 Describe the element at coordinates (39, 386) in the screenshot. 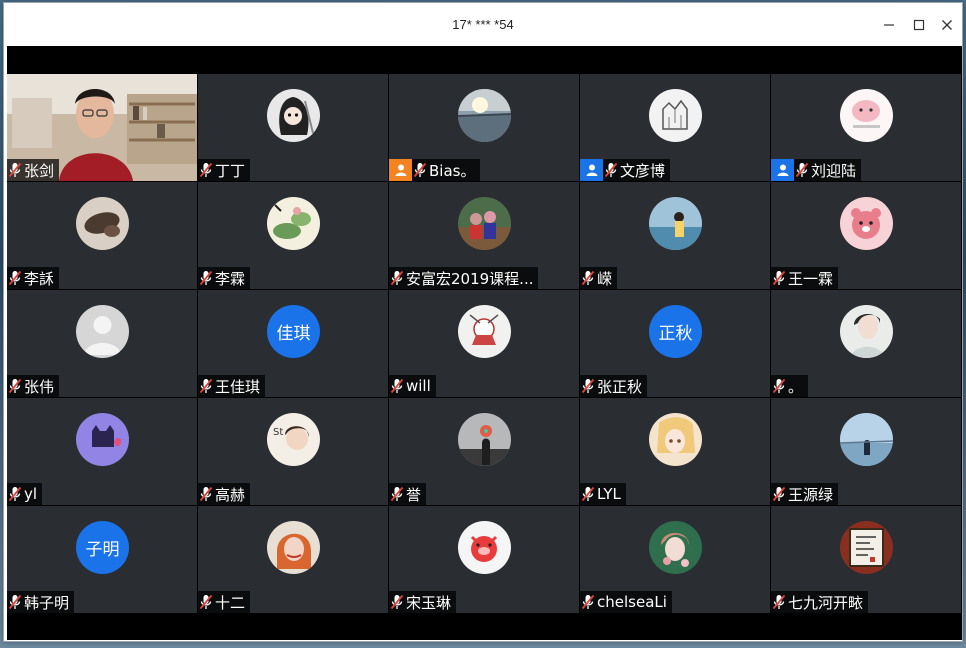

I see `participant-name: 张伟` at that location.